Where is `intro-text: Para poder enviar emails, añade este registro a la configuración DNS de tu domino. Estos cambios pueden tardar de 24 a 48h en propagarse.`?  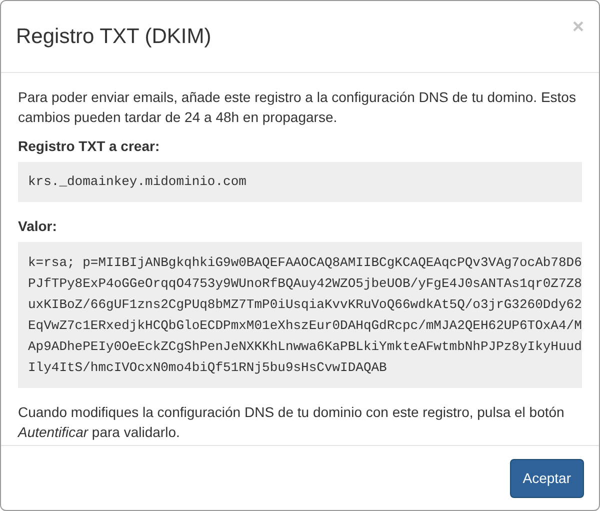 intro-text: Para poder enviar emails, añade este registro a la configuración DNS de tu domino. Estos cambios pueden tardar de 24 a 48h en propagarse. is located at coordinates (297, 107).